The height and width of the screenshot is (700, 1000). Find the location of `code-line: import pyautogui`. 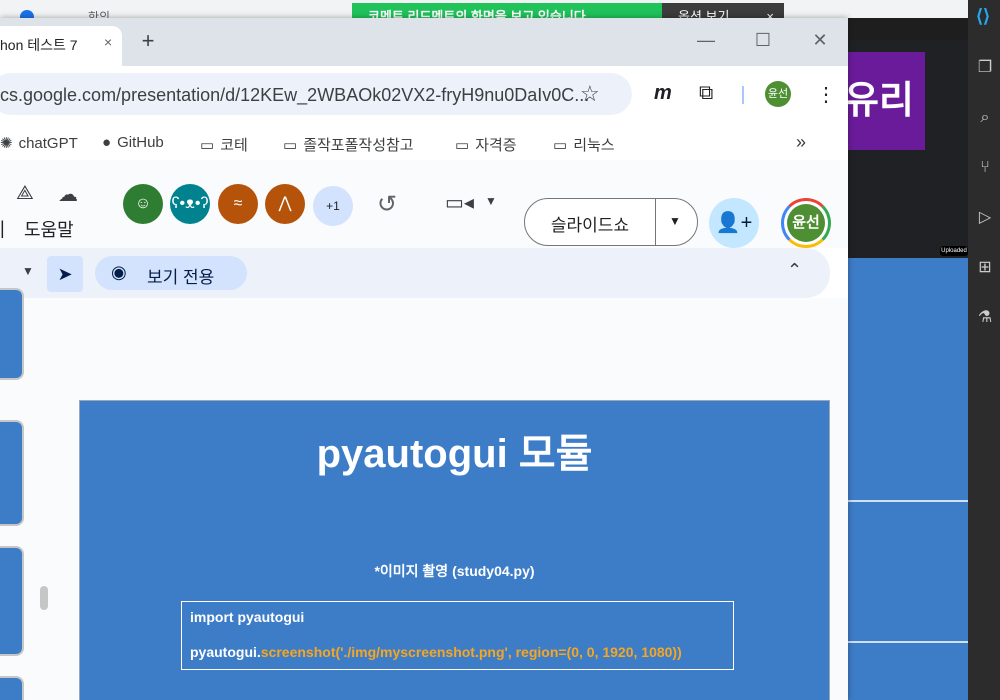

code-line: import pyautogui is located at coordinates (247, 617).